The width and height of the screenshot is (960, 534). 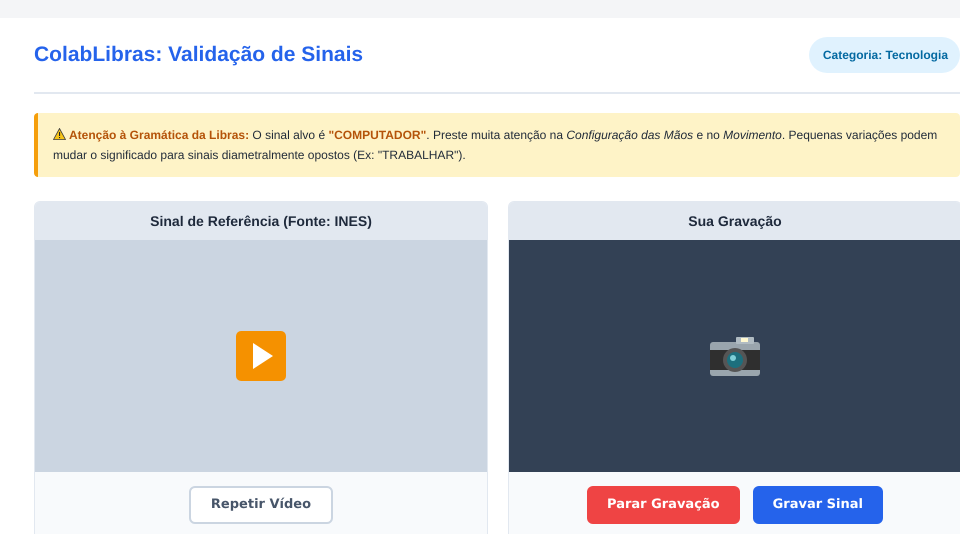 What do you see at coordinates (663, 505) in the screenshot?
I see `action-button: Parar Gravação` at bounding box center [663, 505].